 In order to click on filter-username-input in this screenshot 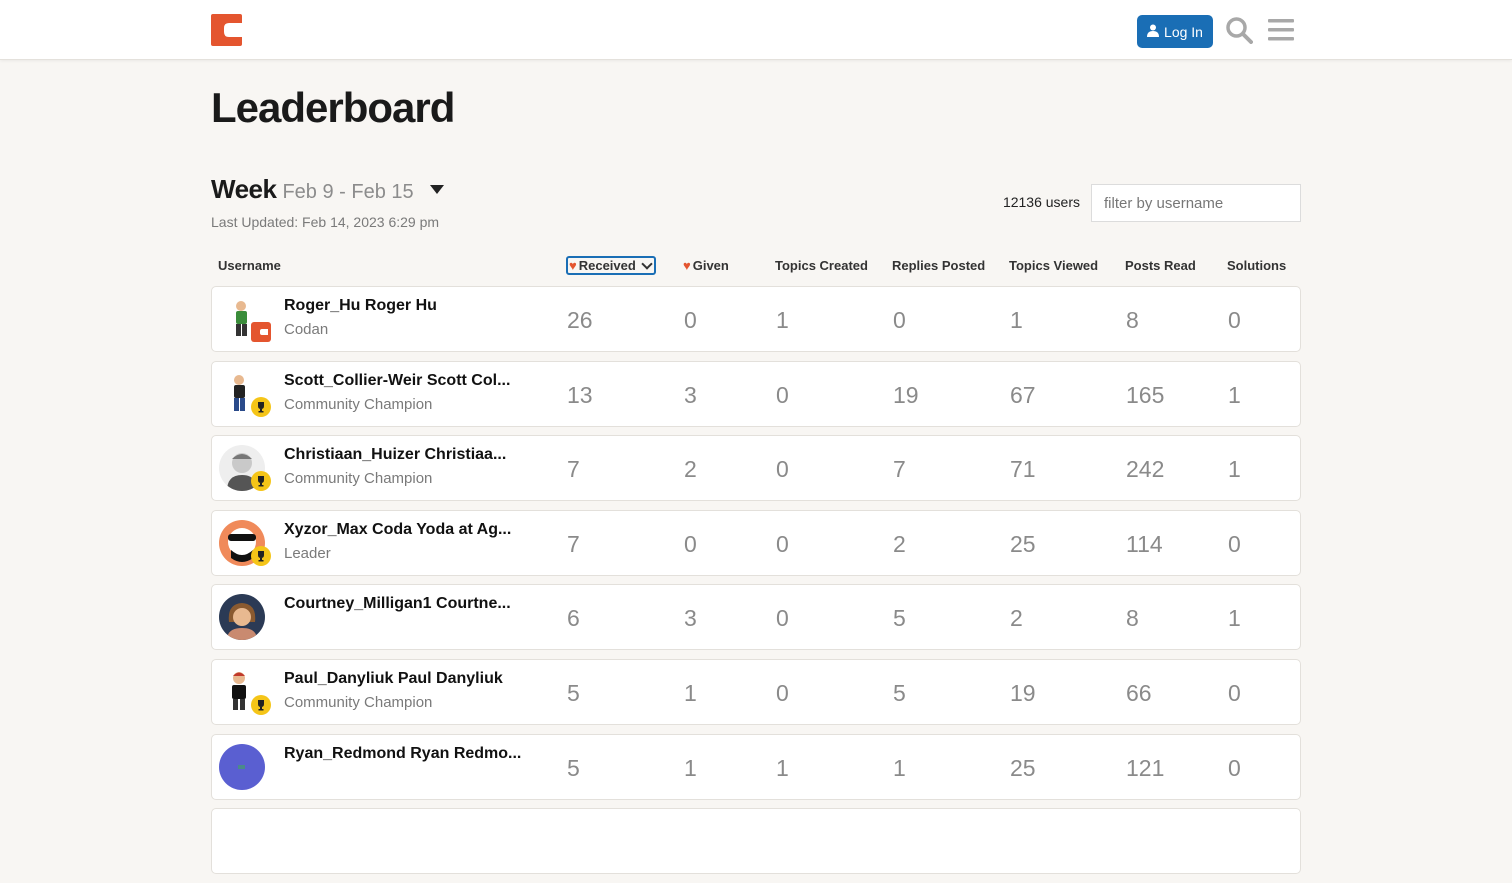, I will do `click(1196, 203)`.